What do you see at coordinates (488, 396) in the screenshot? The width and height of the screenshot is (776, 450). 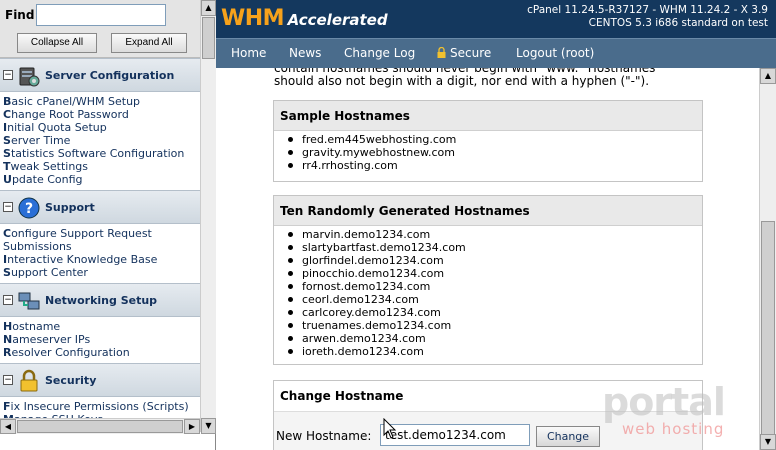 I see `panel-title: Change Hostname` at bounding box center [488, 396].